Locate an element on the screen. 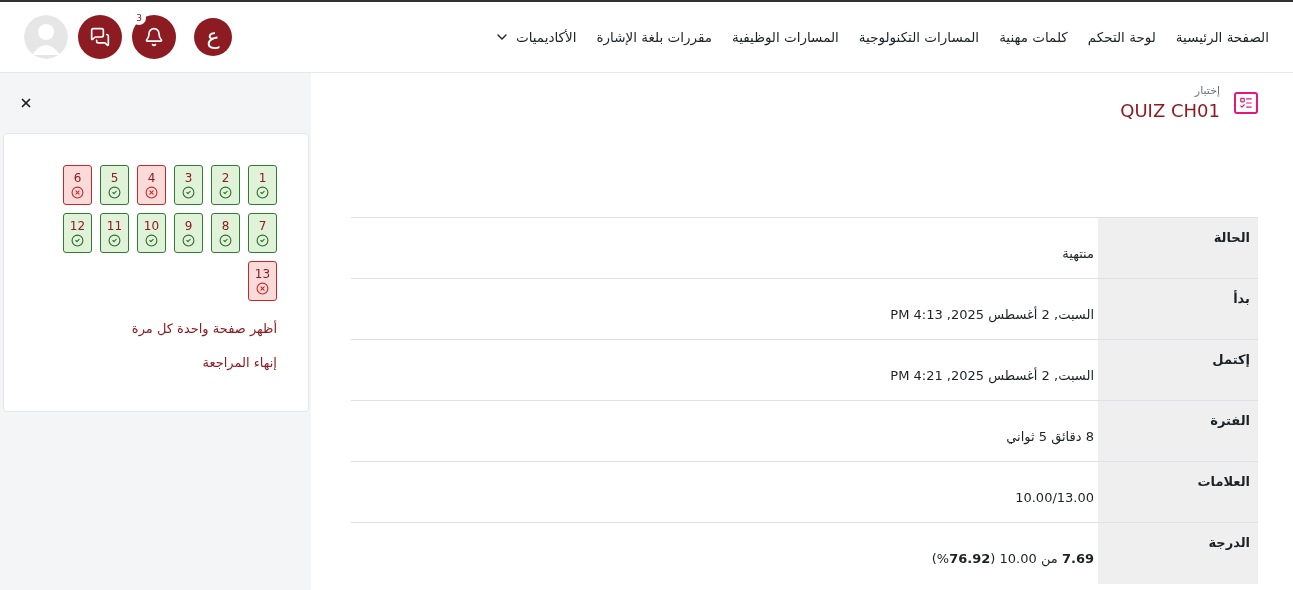 The image size is (1293, 590). question-button: 13 is located at coordinates (262, 281).